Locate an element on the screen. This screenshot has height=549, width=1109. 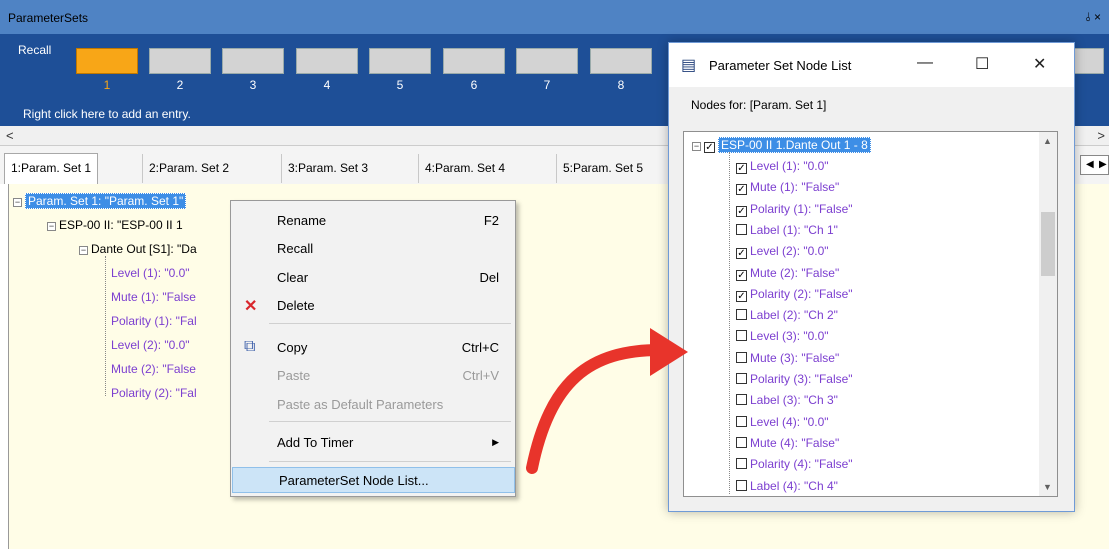
menu-paste-default: Paste as Default Parameters is located at coordinates (373, 404).